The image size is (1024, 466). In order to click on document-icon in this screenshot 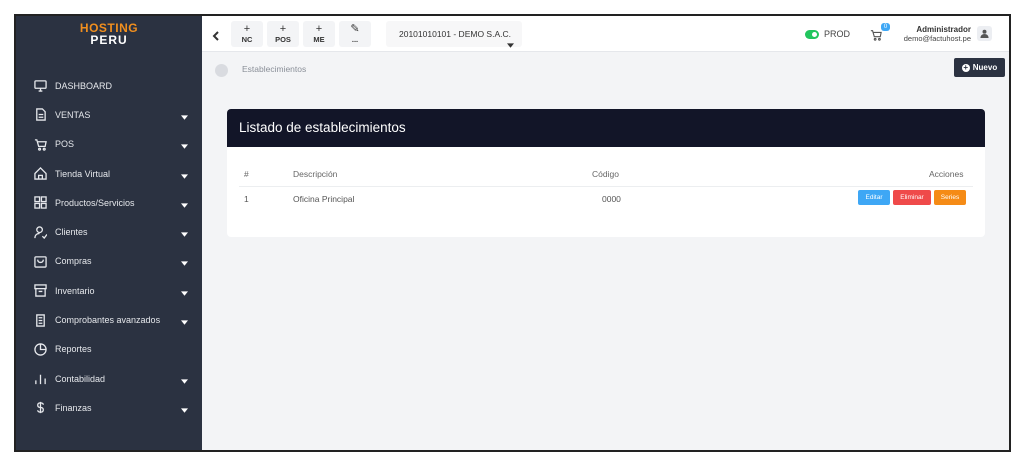, I will do `click(40, 115)`.